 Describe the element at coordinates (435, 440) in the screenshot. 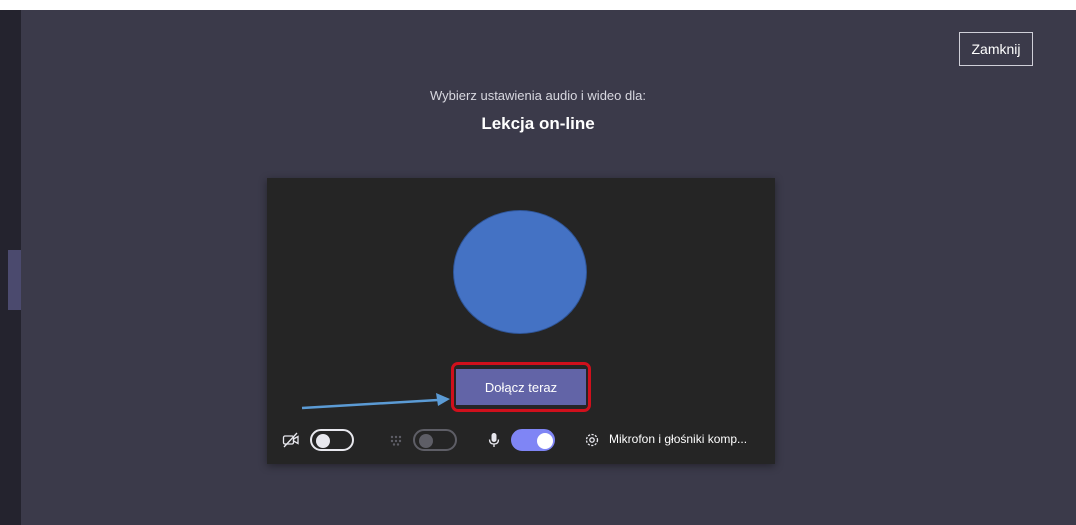

I see `background-effects-toggle` at that location.